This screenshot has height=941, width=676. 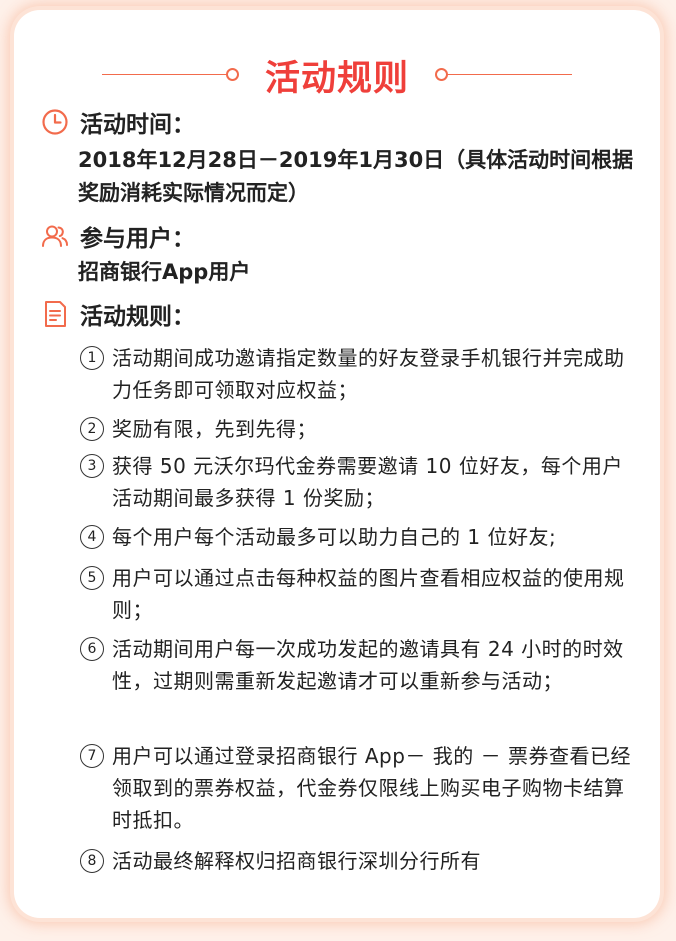 I want to click on rule-item-2: 2 奖励有限，先到先得；, so click(x=360, y=429).